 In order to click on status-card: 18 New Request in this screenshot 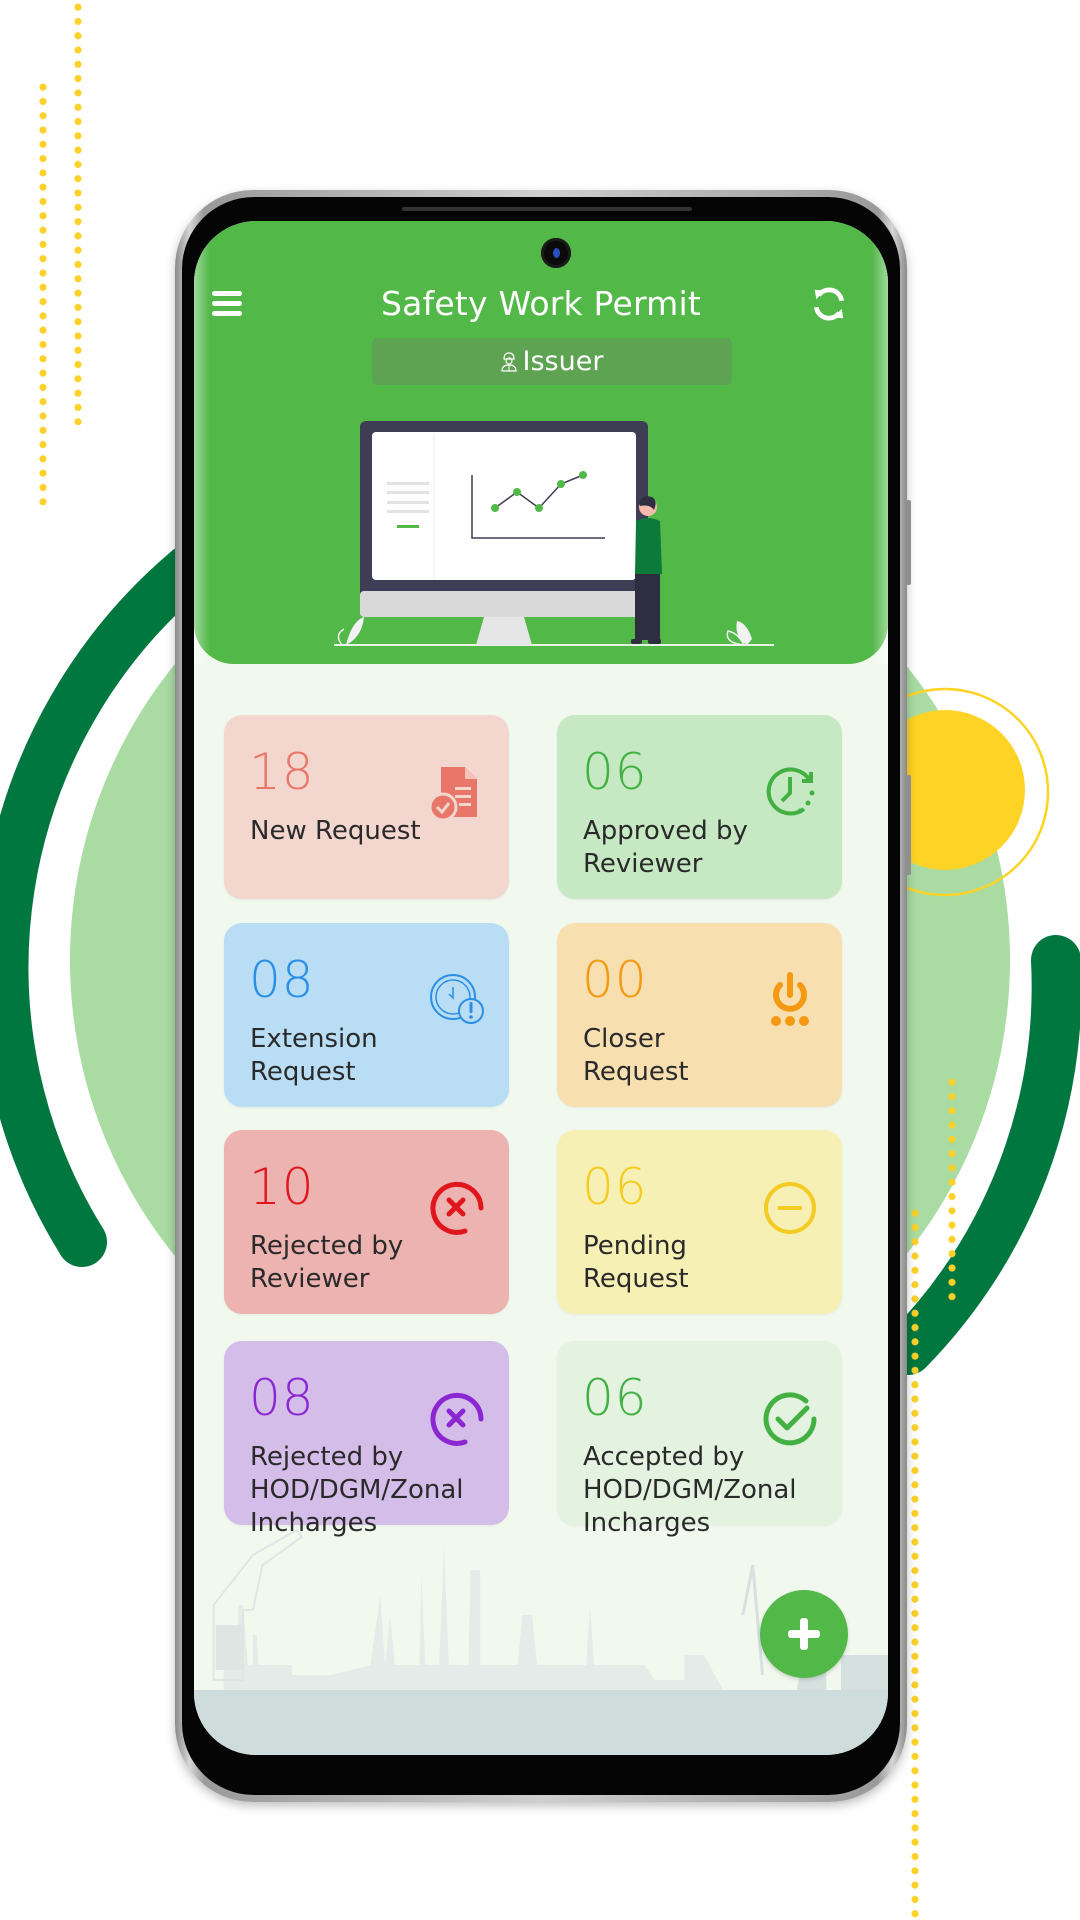, I will do `click(366, 807)`.